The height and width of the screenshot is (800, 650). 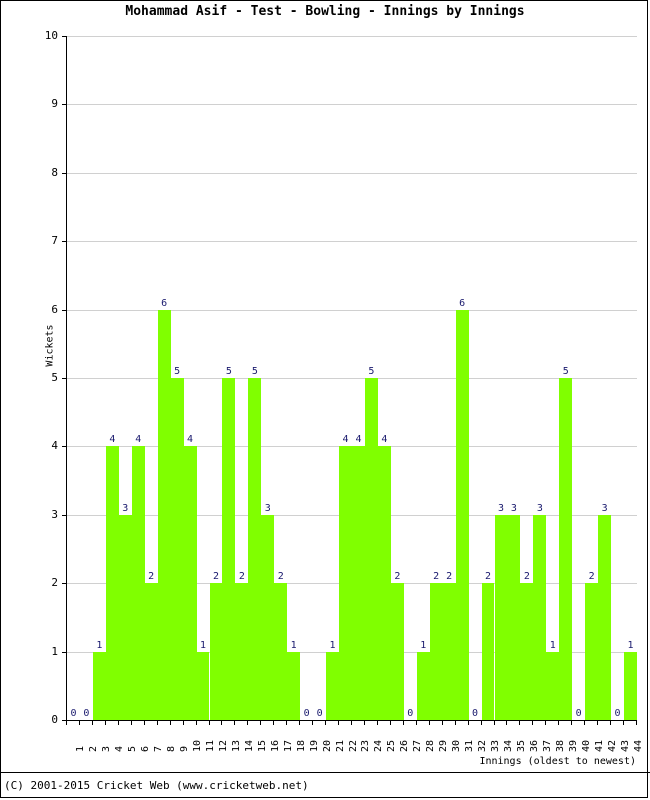 What do you see at coordinates (599, 745) in the screenshot?
I see `x-axis-tick-label: 41` at bounding box center [599, 745].